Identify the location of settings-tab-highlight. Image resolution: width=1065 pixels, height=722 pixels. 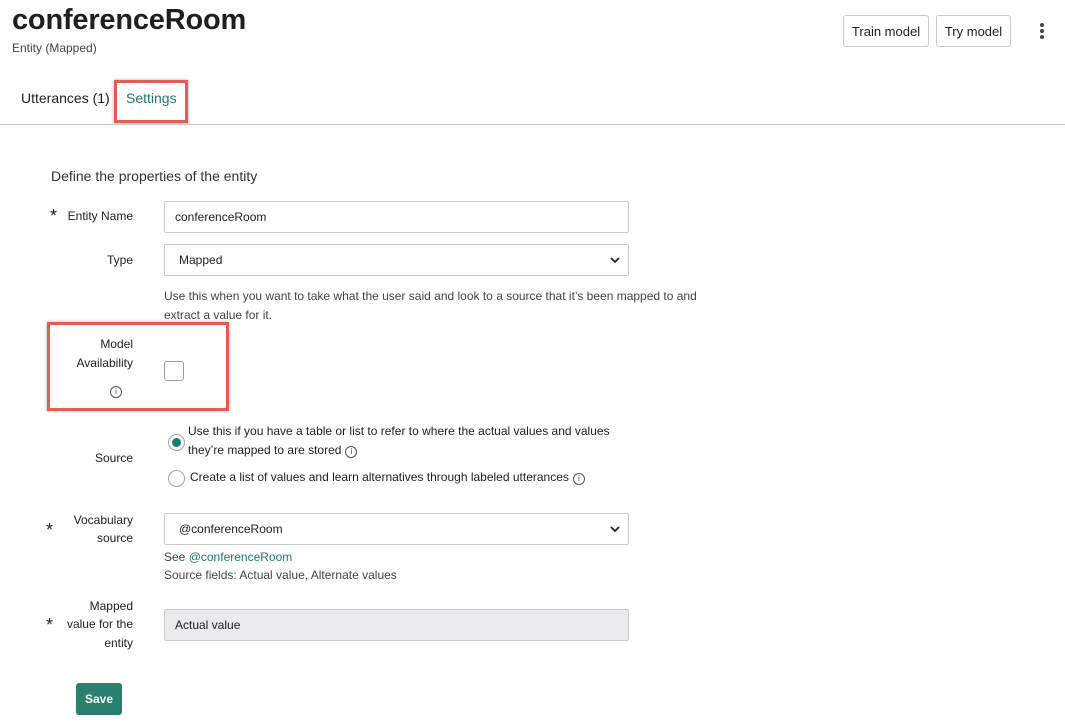
(151, 101).